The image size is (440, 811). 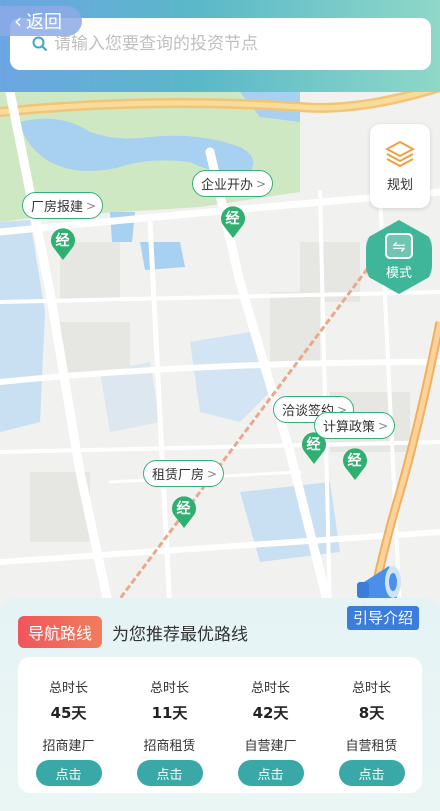 I want to click on route-card: 总时长 42天 自营建厂 点击, so click(x=270, y=725).